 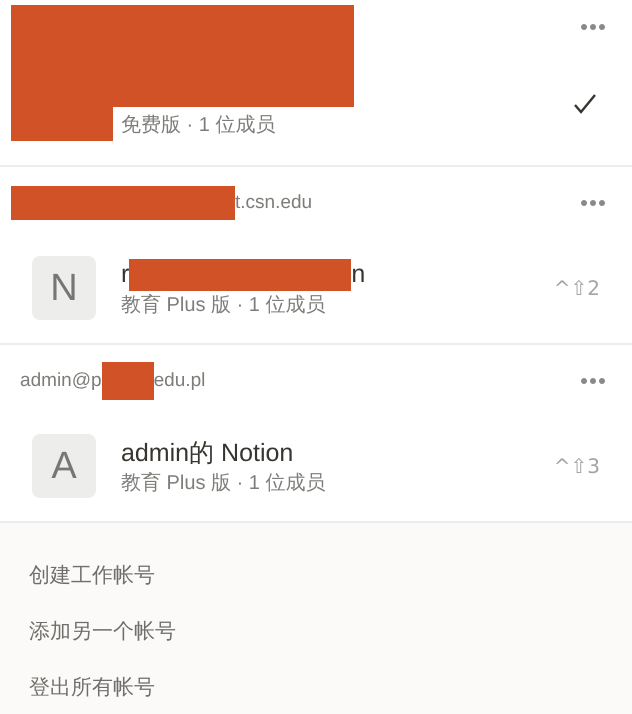 I want to click on account-email: t.csn.edu, so click(x=273, y=203).